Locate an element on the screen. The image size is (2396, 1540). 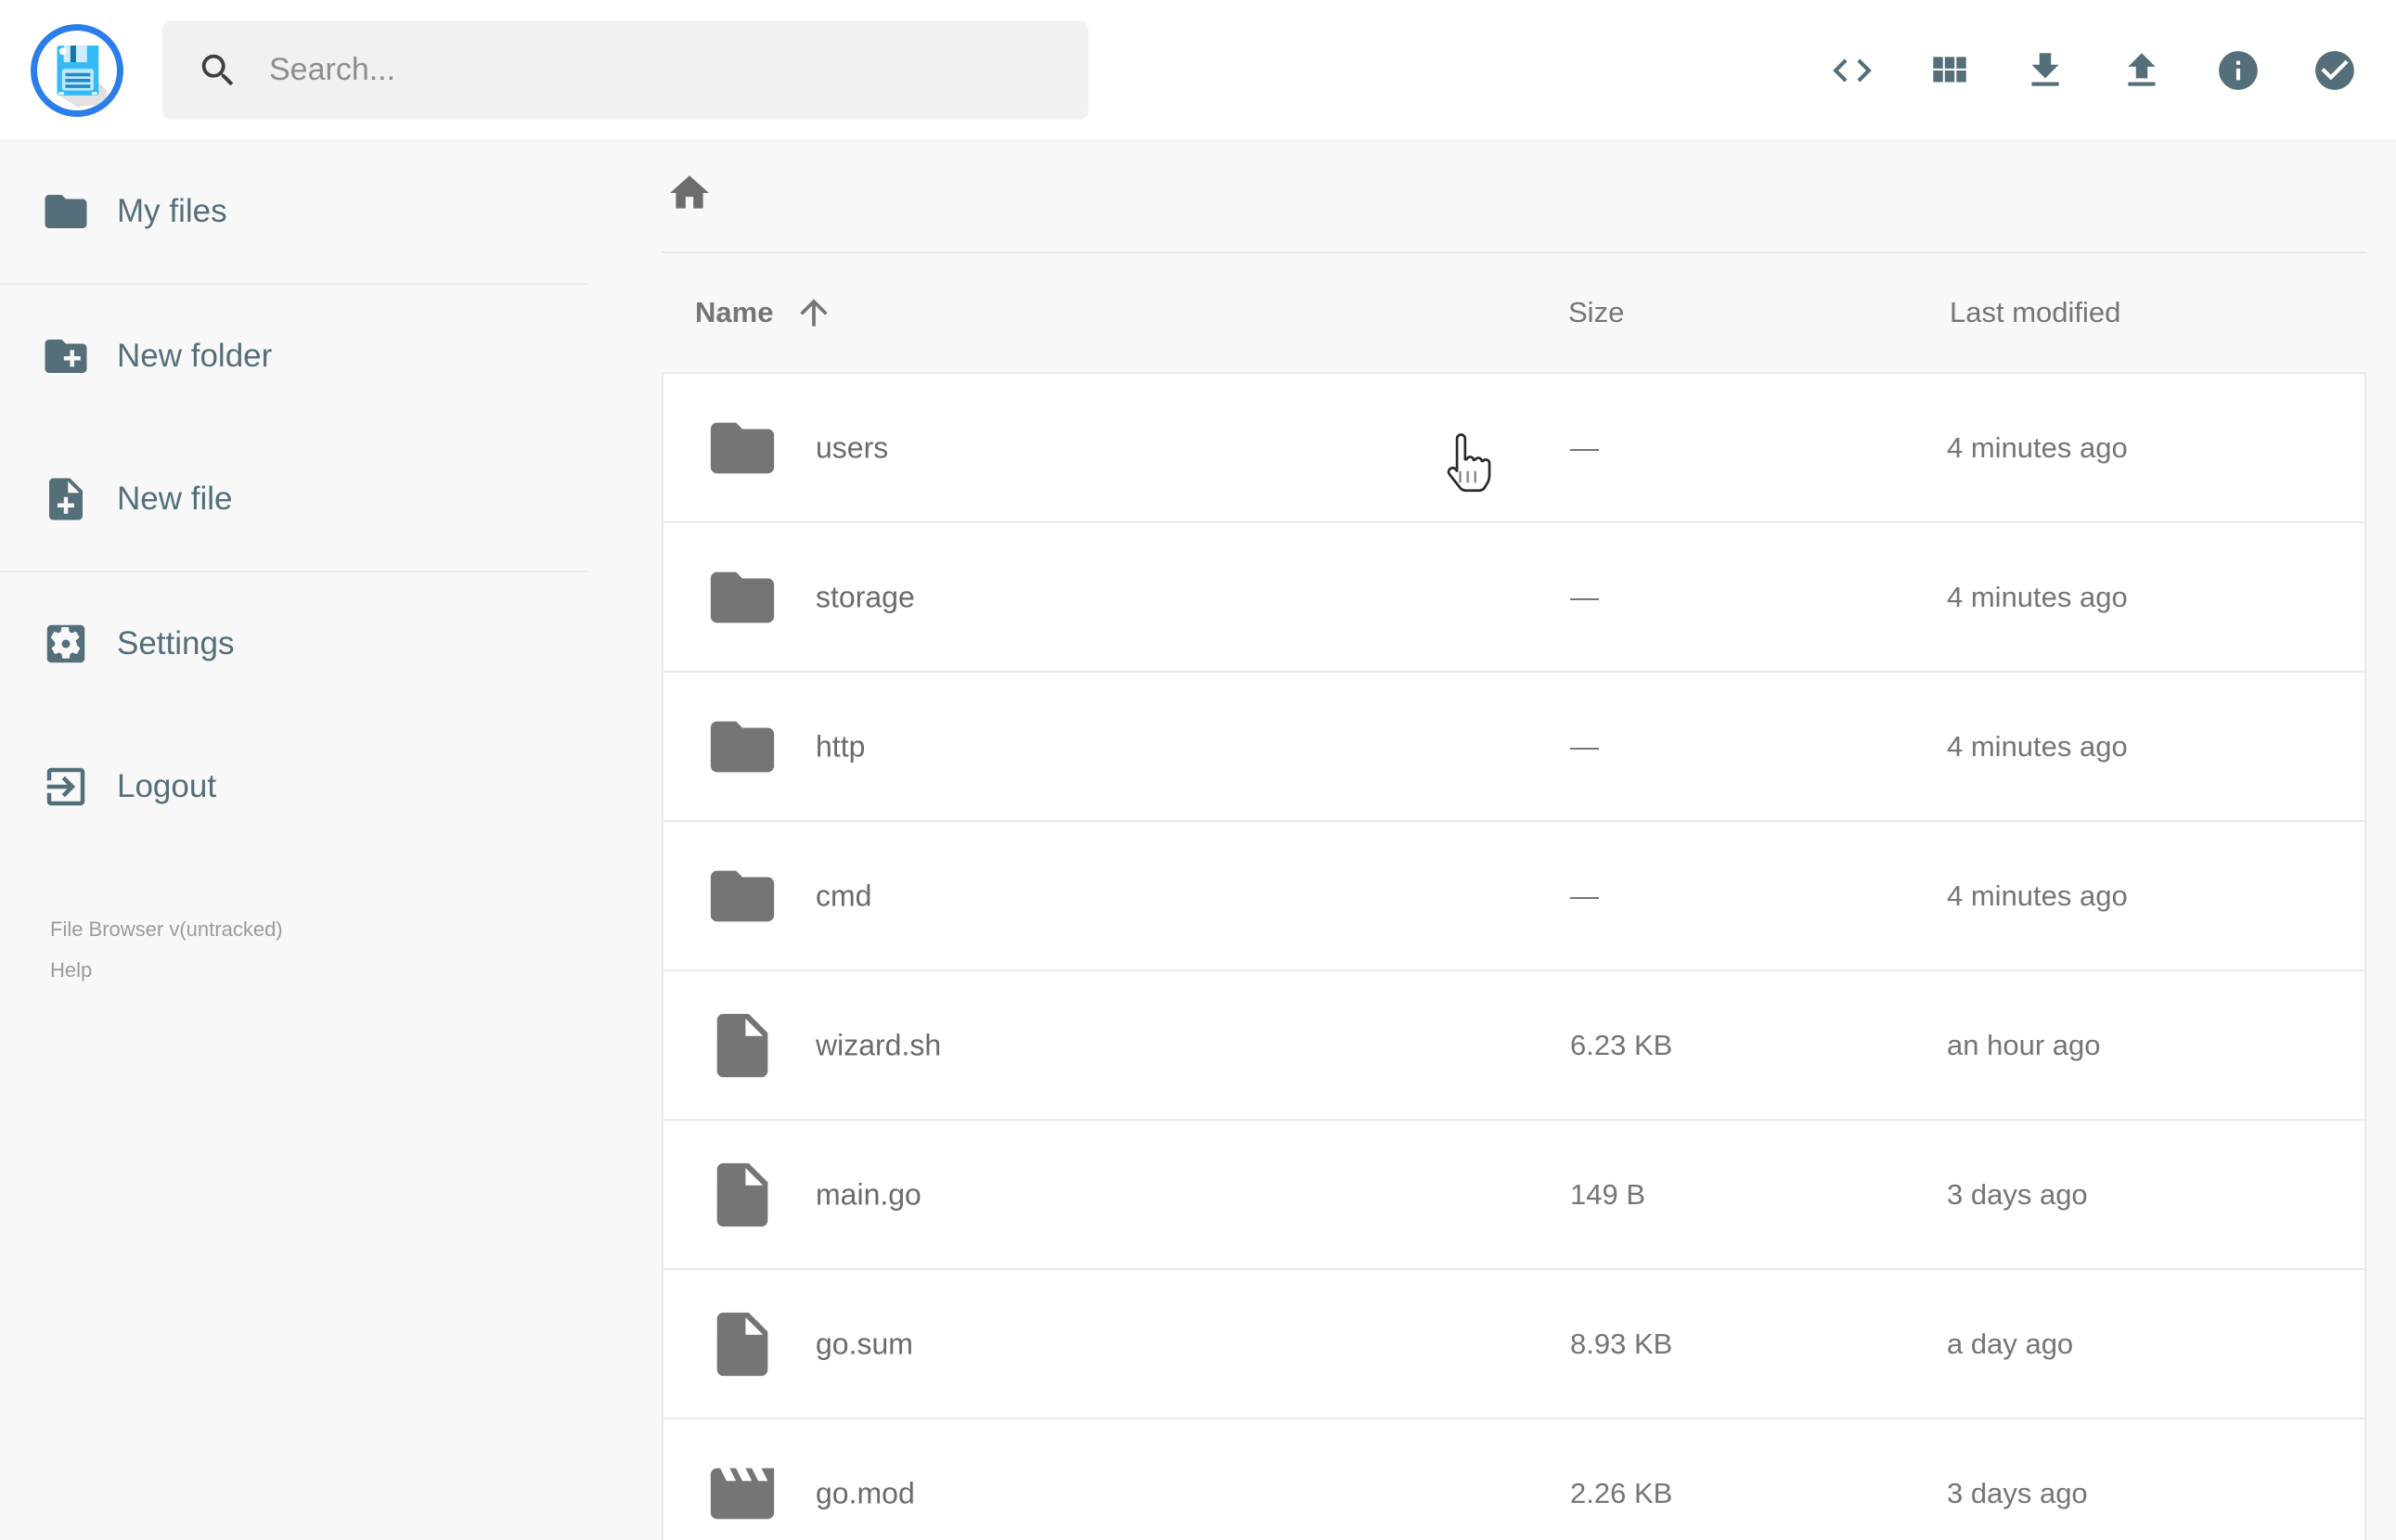
file-row-http: http — 4 minutes ago is located at coordinates (1514, 746).